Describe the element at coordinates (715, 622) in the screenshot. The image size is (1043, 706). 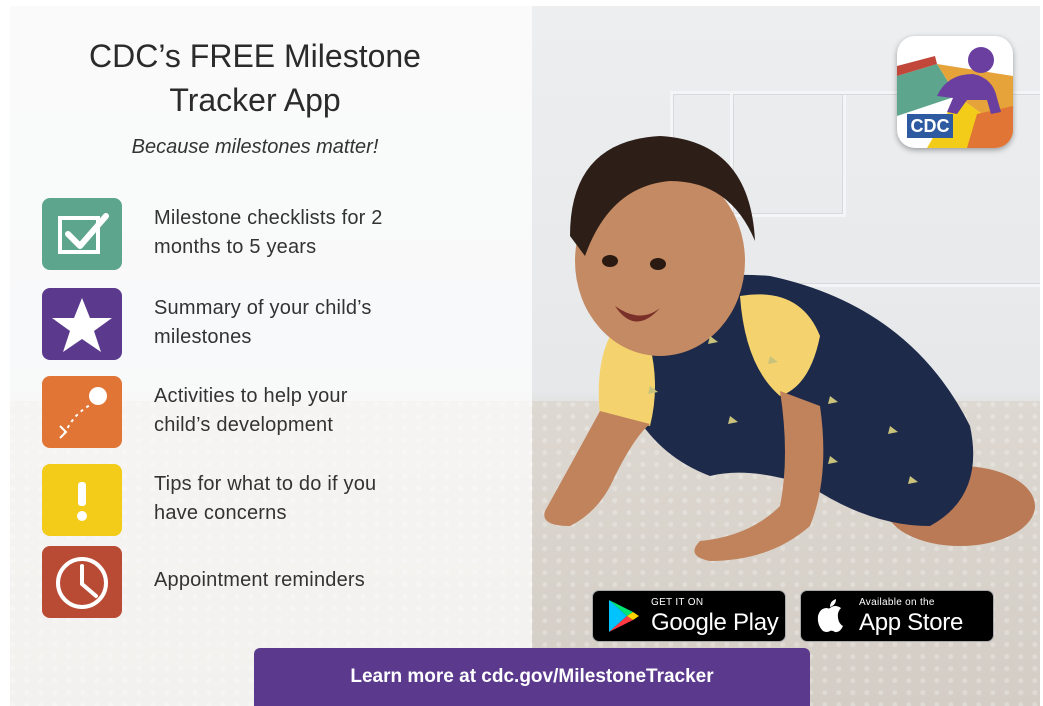
I see `google-play-big-text: Google Play` at that location.